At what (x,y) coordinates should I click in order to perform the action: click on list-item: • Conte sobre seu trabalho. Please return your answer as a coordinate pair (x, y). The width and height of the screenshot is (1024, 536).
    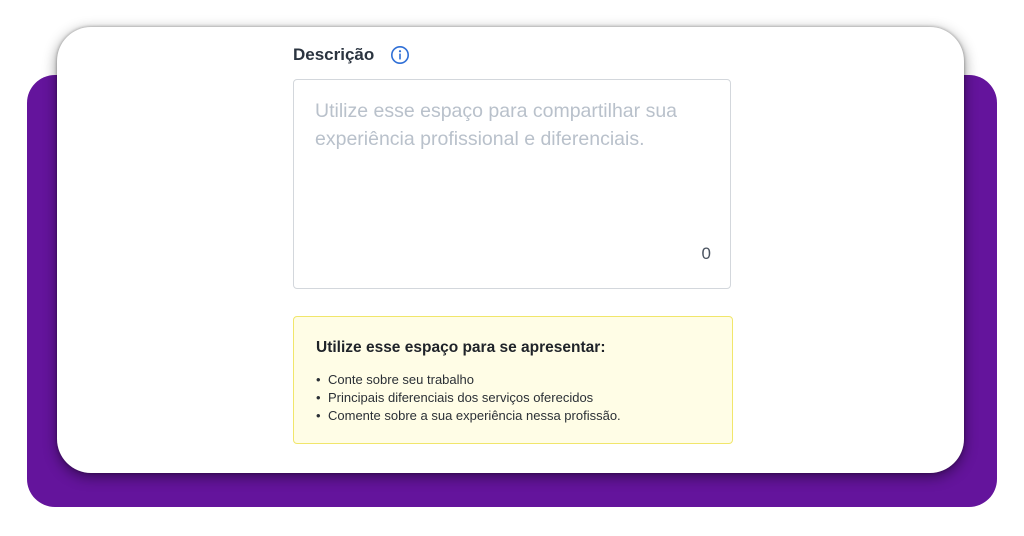
    Looking at the image, I should click on (468, 380).